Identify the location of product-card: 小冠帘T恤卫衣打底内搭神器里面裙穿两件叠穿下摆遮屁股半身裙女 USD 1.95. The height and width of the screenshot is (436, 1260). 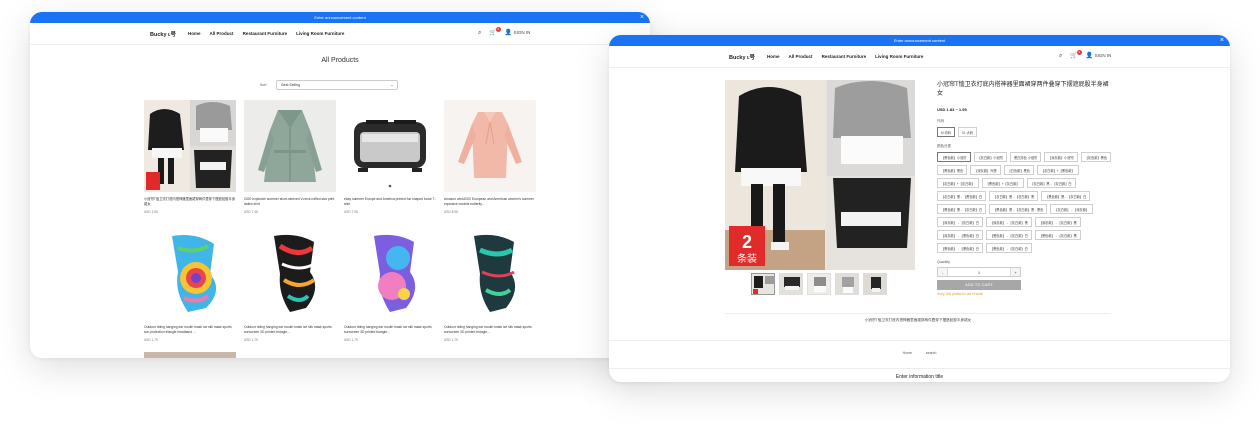
(190, 157).